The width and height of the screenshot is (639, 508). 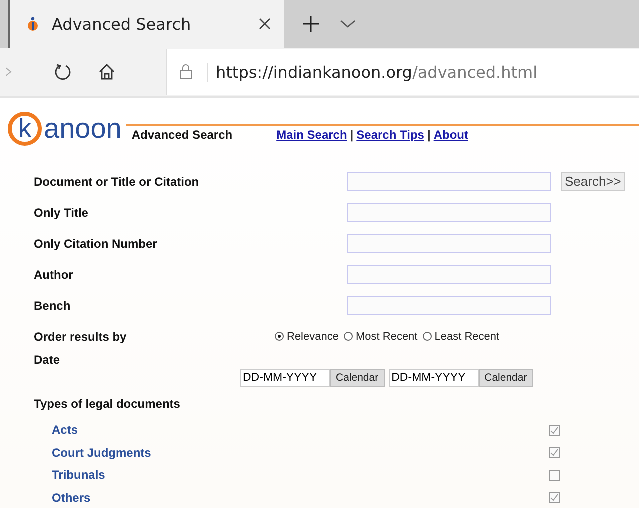 What do you see at coordinates (54, 275) in the screenshot?
I see `field-label: Author` at bounding box center [54, 275].